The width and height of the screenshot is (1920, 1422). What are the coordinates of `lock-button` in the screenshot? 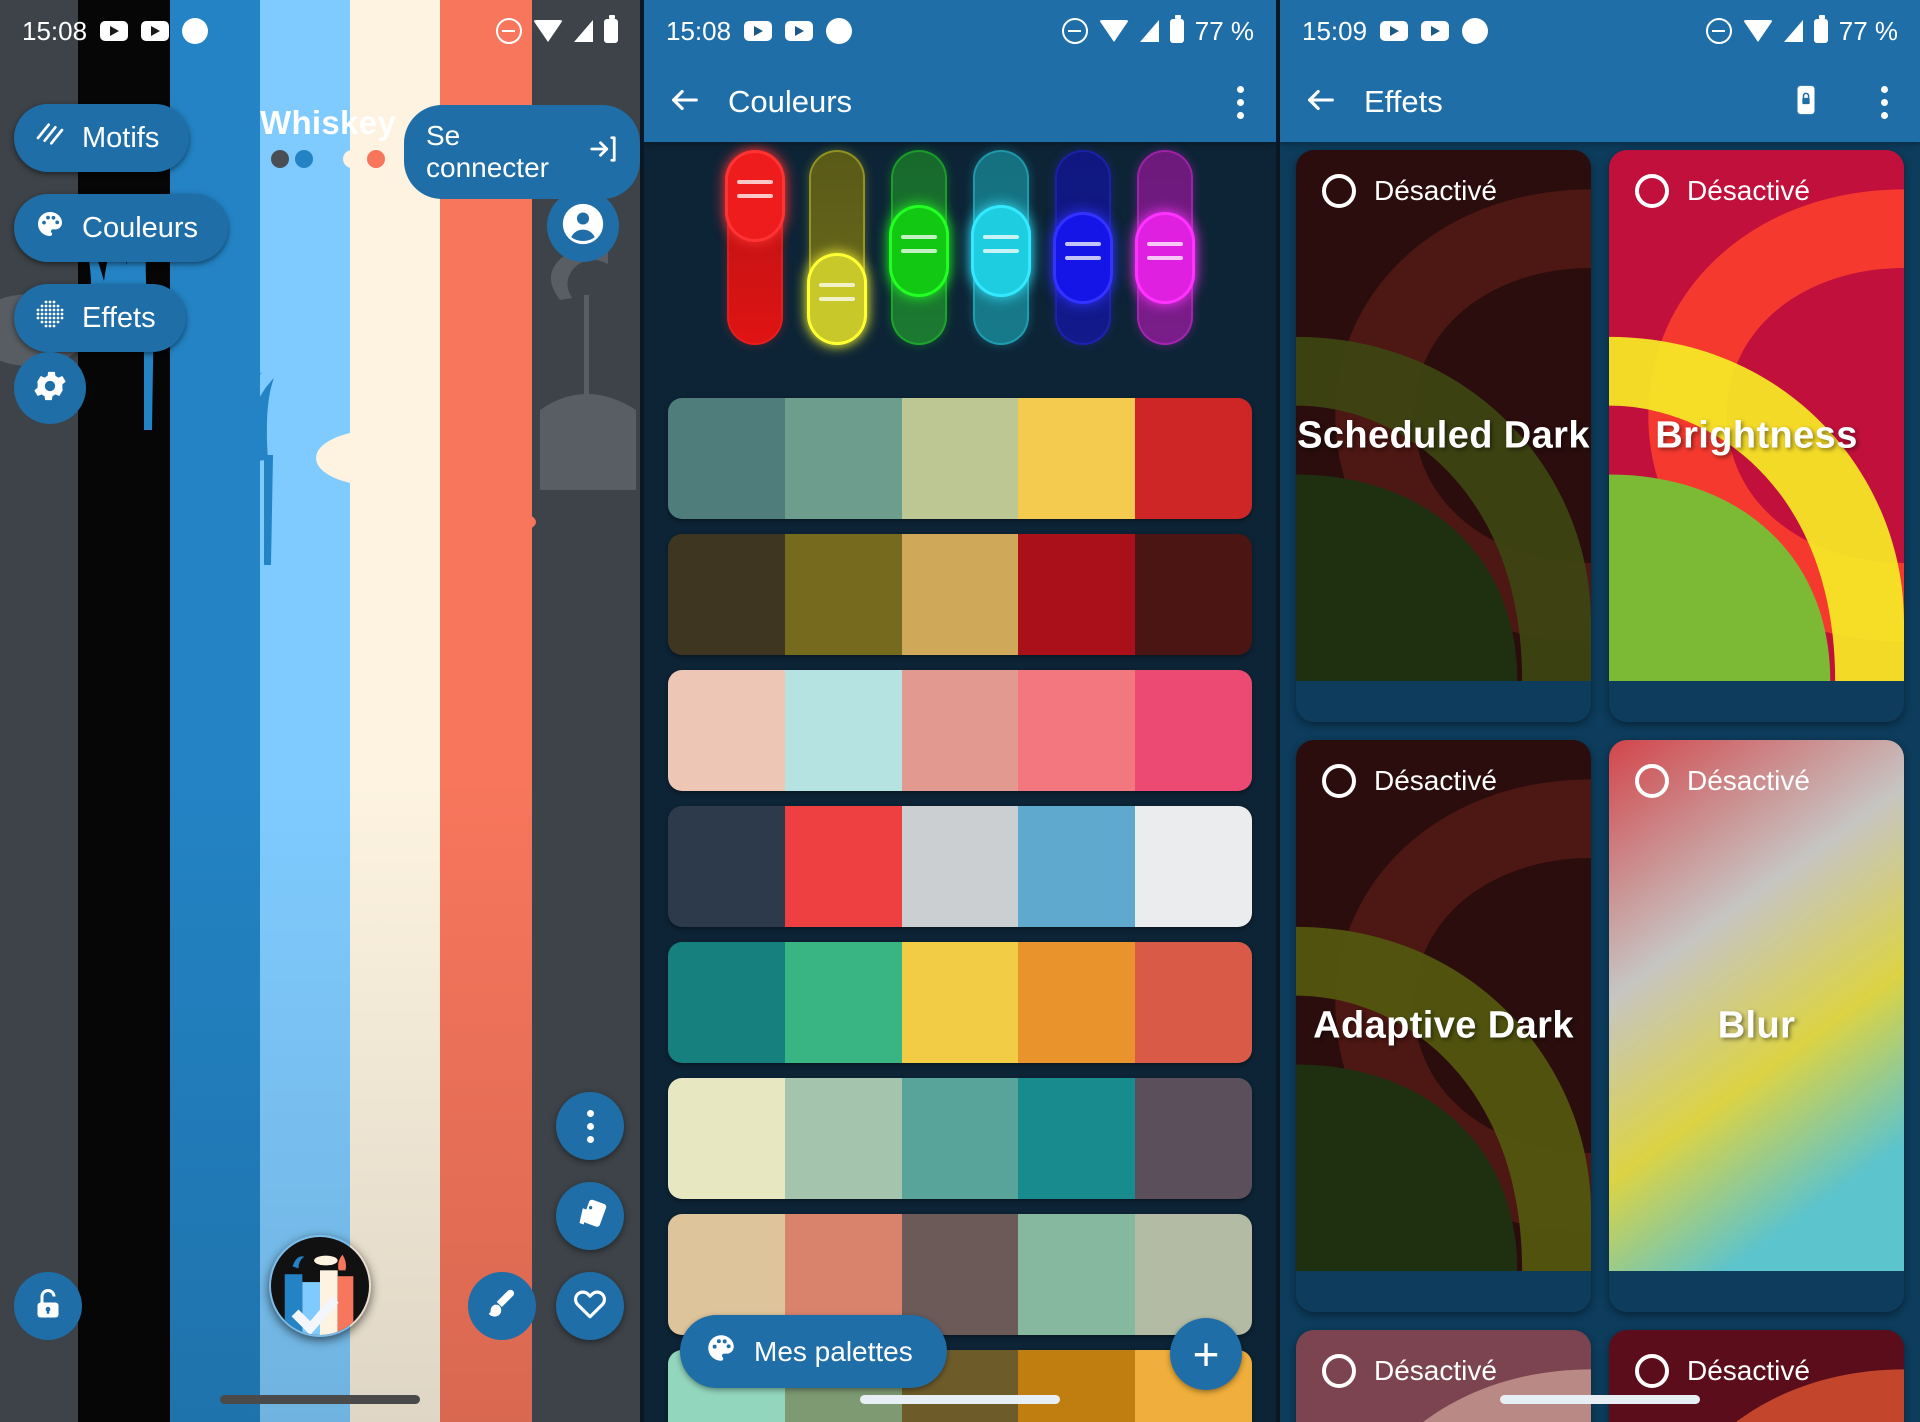 It's located at (48, 1306).